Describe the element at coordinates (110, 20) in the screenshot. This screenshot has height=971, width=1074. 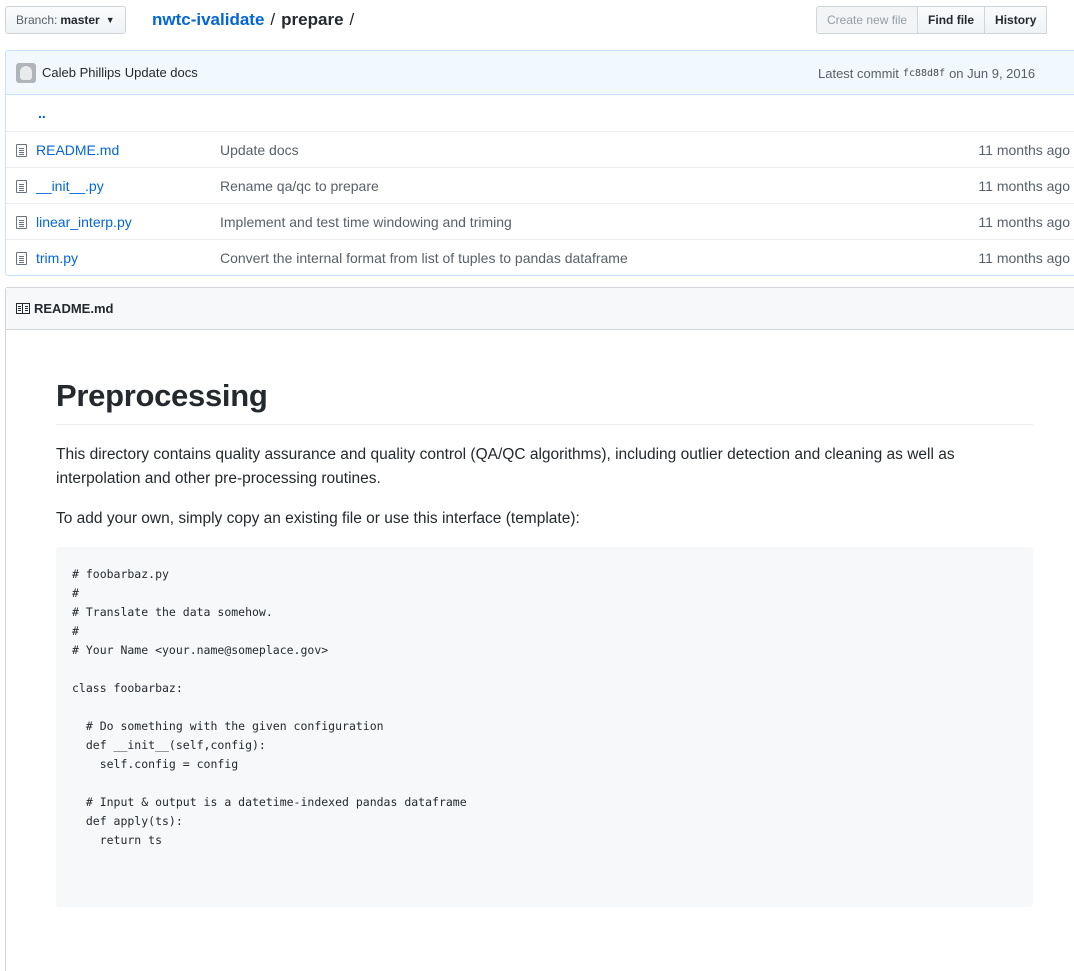
I see `caret-down-icon: ▼` at that location.